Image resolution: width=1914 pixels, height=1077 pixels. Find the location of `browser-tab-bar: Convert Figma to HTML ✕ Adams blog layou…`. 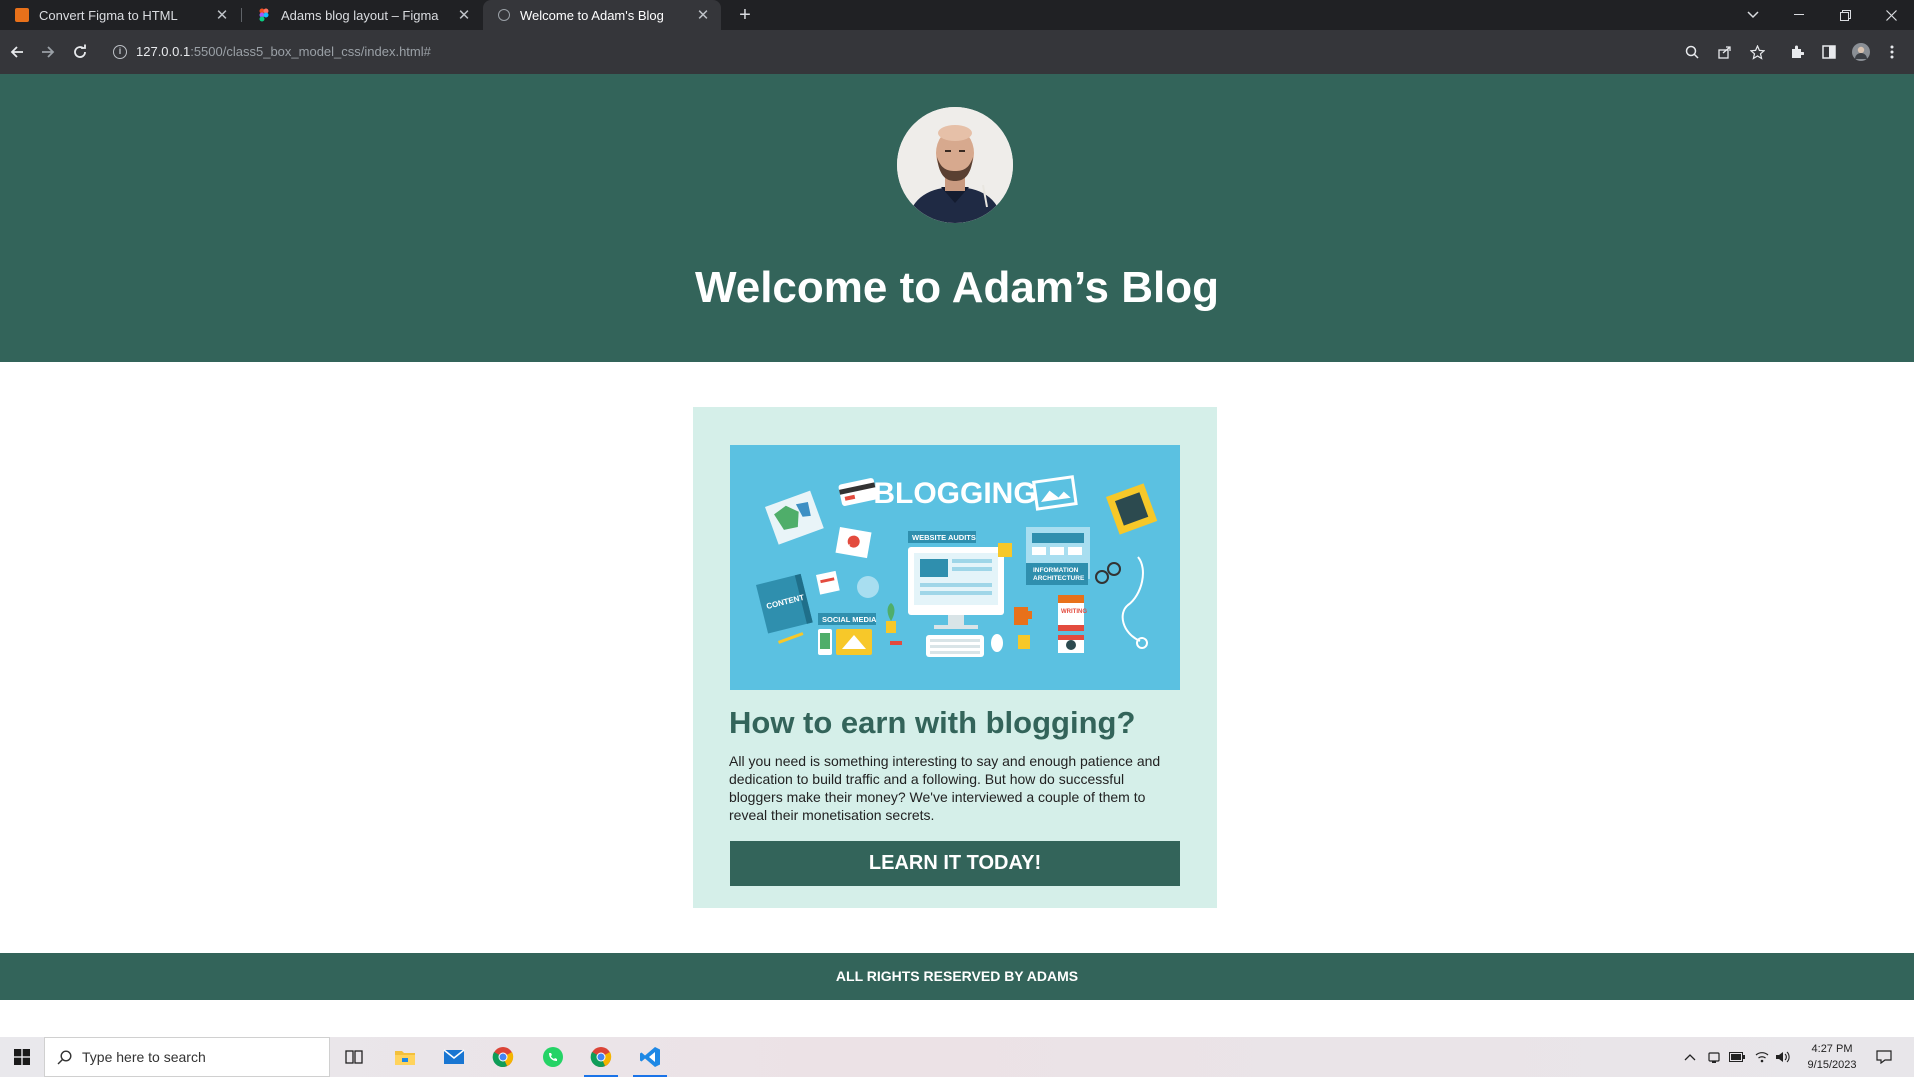

browser-tab-bar: Convert Figma to HTML ✕ Adams blog layou… is located at coordinates (957, 15).